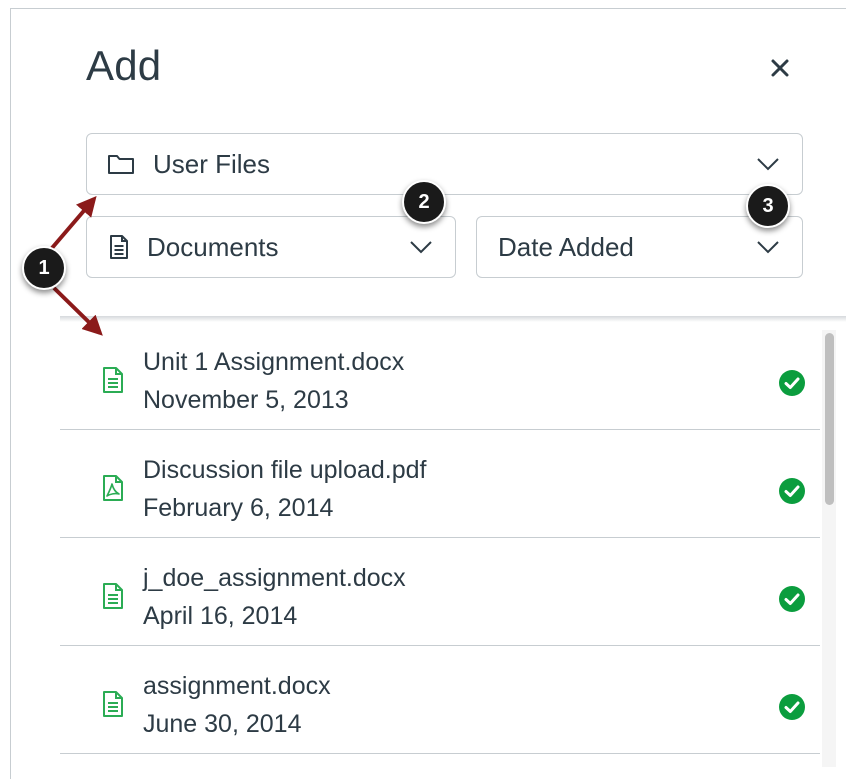 The height and width of the screenshot is (779, 846). What do you see at coordinates (220, 616) in the screenshot?
I see `file-date: April 16, 2014` at bounding box center [220, 616].